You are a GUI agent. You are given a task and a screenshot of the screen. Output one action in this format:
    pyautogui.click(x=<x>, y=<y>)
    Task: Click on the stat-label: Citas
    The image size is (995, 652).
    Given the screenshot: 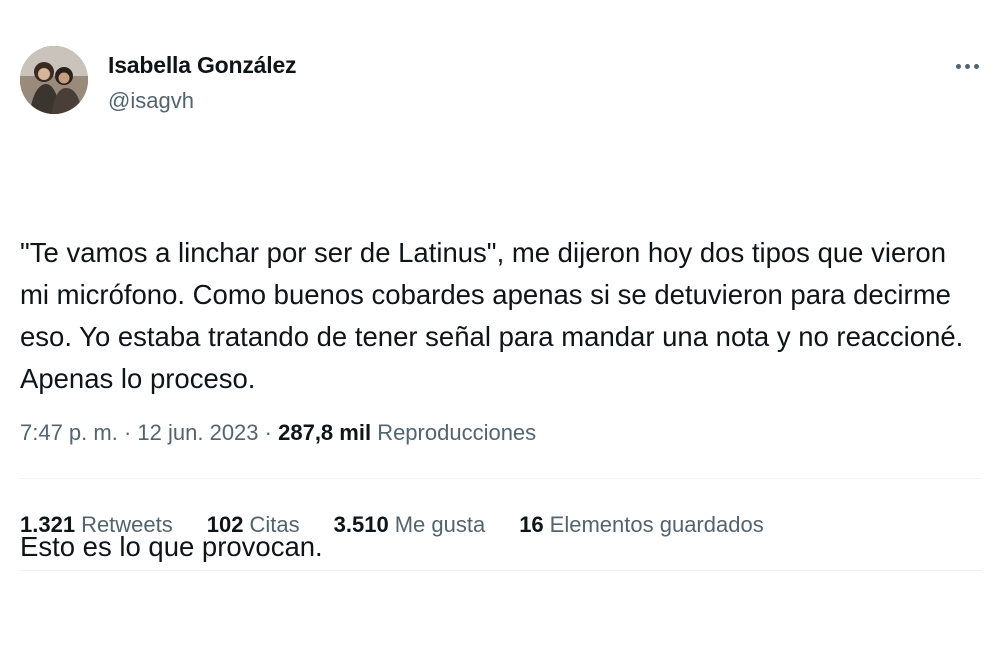 What is the action you would take?
    pyautogui.click(x=274, y=524)
    